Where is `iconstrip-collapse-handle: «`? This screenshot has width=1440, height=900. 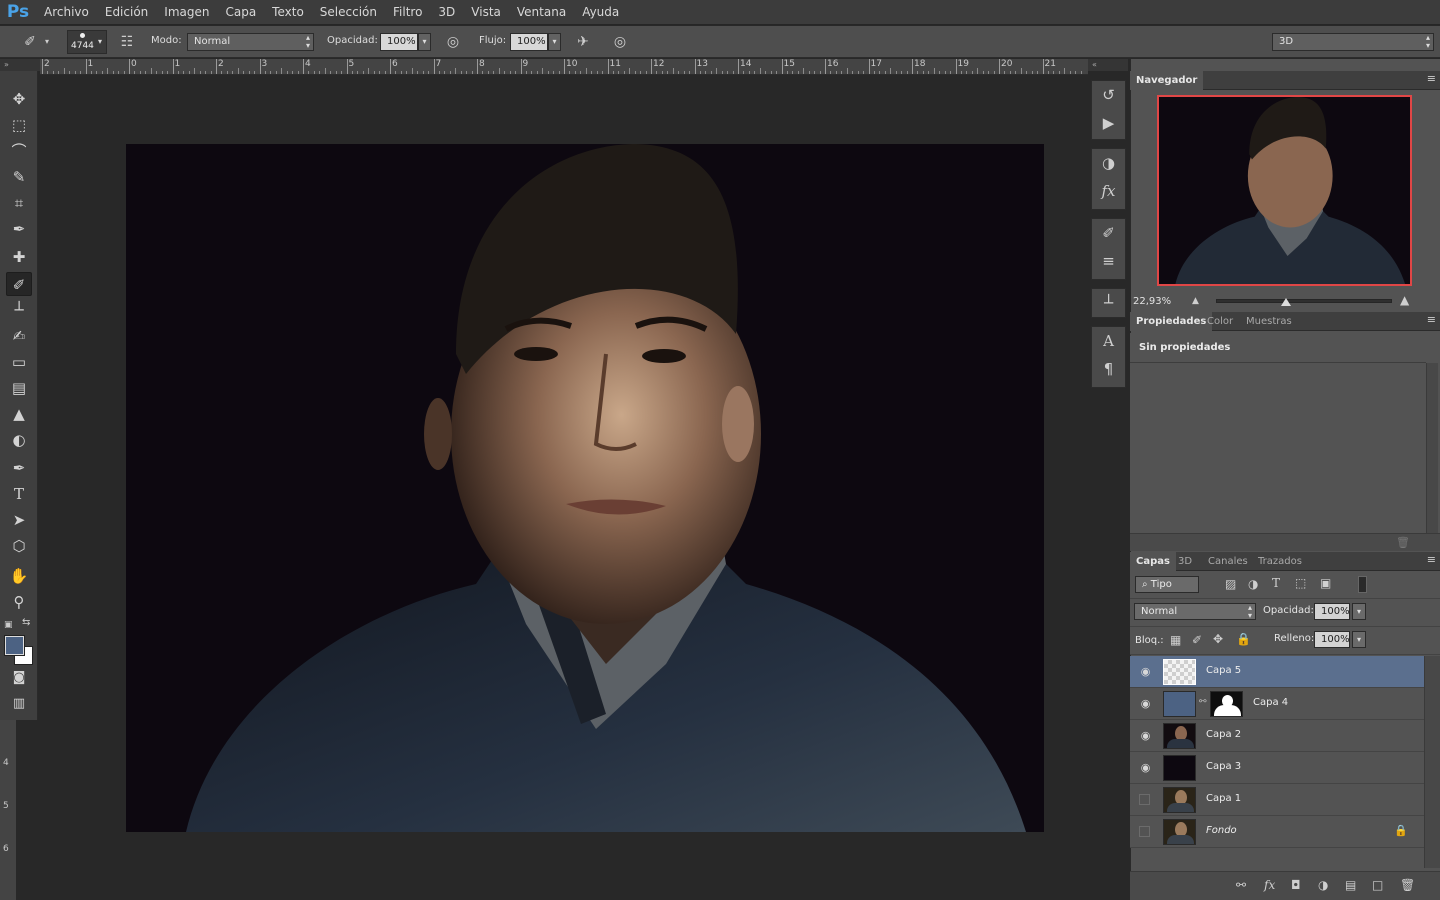
iconstrip-collapse-handle: « is located at coordinates (1108, 65).